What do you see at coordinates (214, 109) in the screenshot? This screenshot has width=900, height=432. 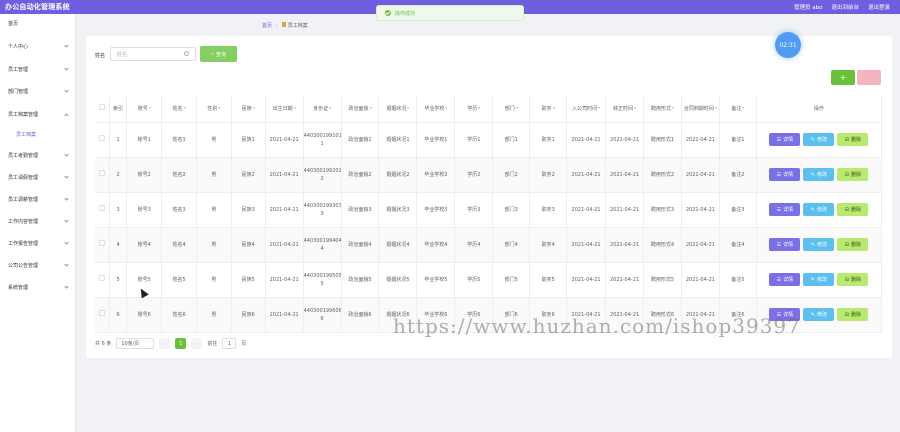 I see `col-gender: 性别` at bounding box center [214, 109].